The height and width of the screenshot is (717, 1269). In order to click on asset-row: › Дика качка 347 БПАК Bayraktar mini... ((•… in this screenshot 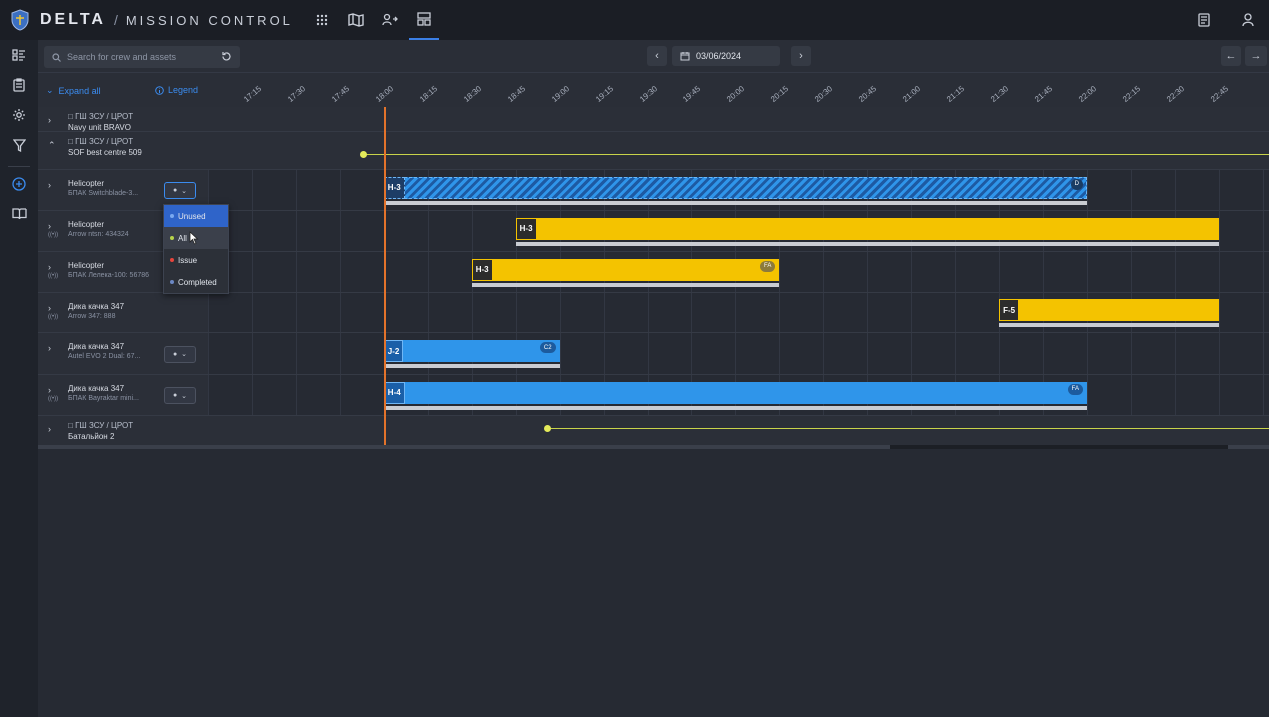, I will do `click(123, 395)`.